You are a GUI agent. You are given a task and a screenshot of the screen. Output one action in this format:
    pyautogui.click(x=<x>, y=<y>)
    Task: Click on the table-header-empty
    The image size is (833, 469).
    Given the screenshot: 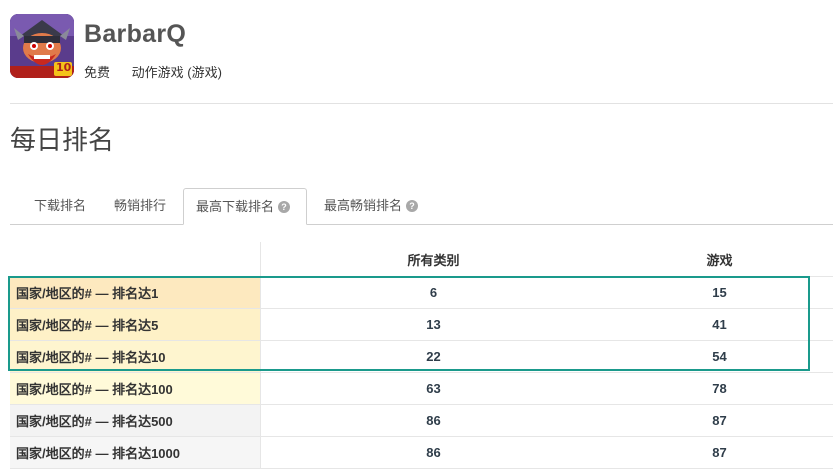 What is the action you would take?
    pyautogui.click(x=135, y=259)
    